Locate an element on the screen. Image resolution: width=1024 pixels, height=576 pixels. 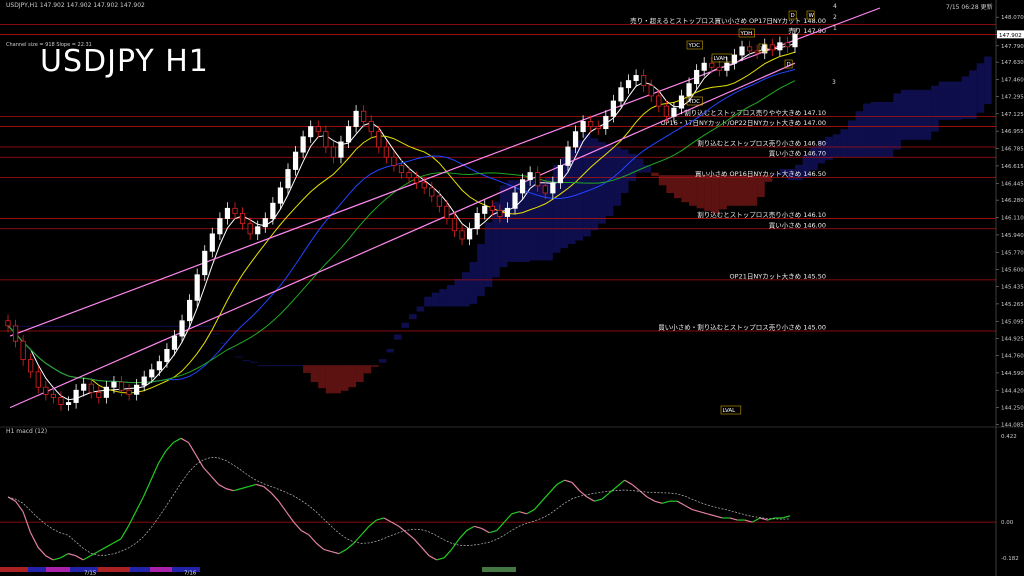
y-tick-label: 145.940 is located at coordinates (1012, 236).